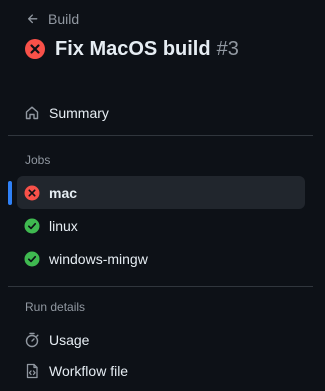  What do you see at coordinates (161, 225) in the screenshot?
I see `job-item-linux: linux` at bounding box center [161, 225].